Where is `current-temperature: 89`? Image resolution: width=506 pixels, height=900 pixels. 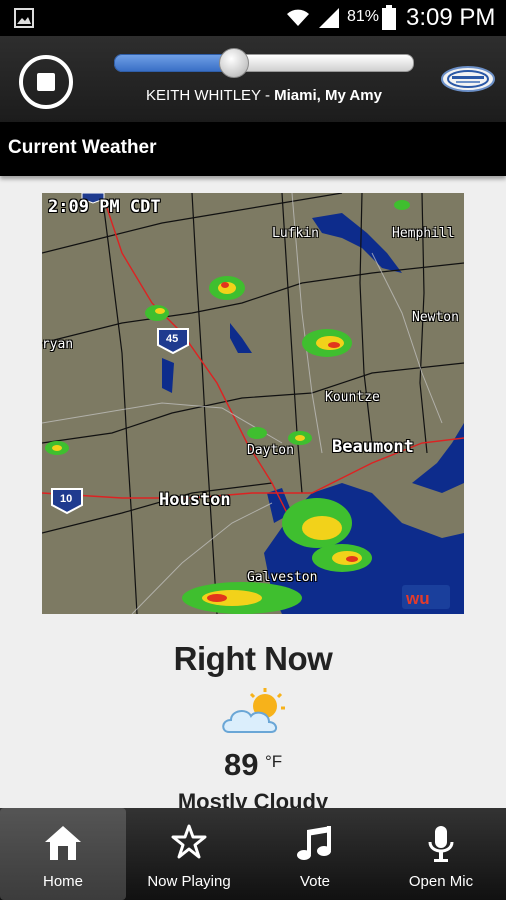 current-temperature: 89 is located at coordinates (241, 764).